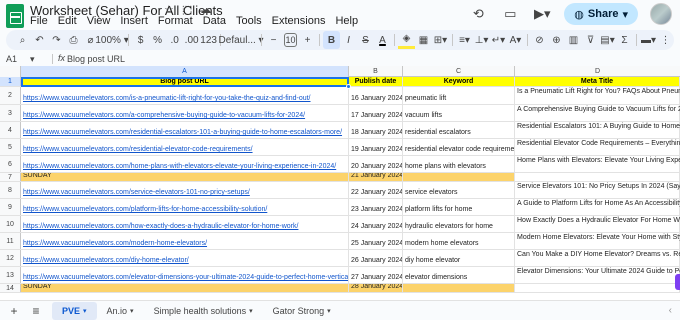 Image resolution: width=680 pixels, height=320 pixels. I want to click on header-cell-keyword: Keyword, so click(459, 81).